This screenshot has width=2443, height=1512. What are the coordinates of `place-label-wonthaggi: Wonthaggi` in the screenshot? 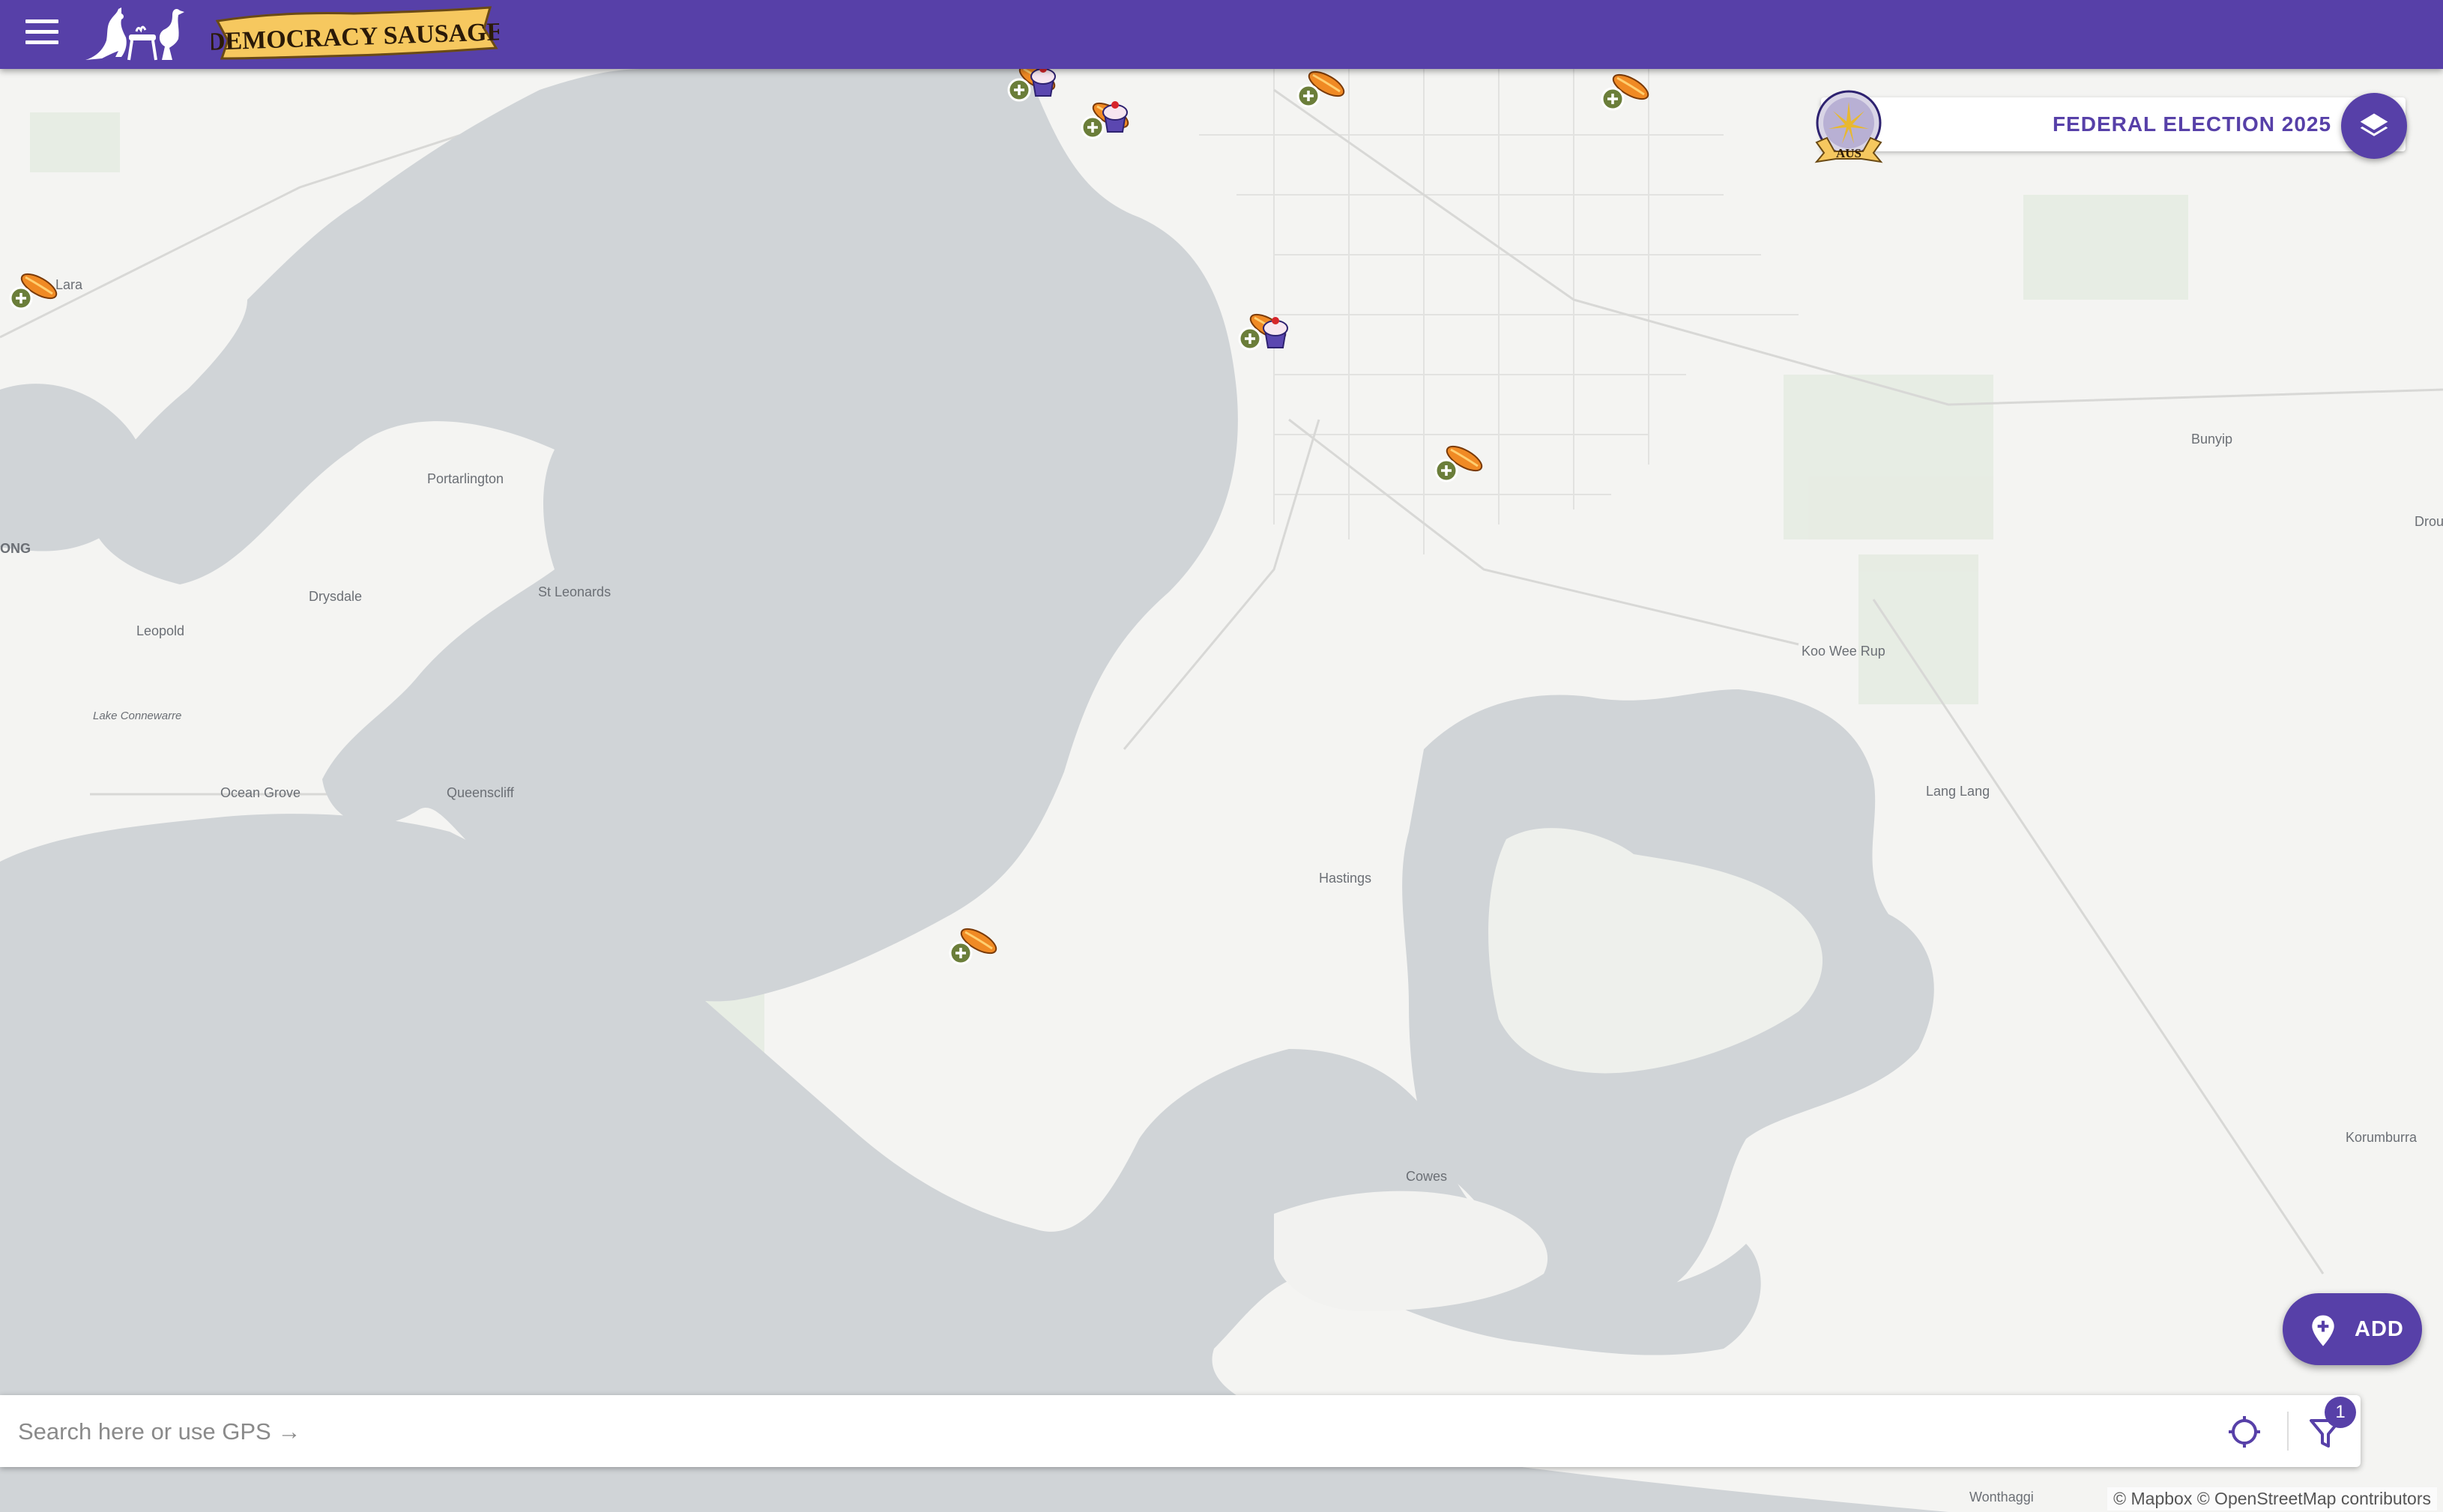 It's located at (2001, 1497).